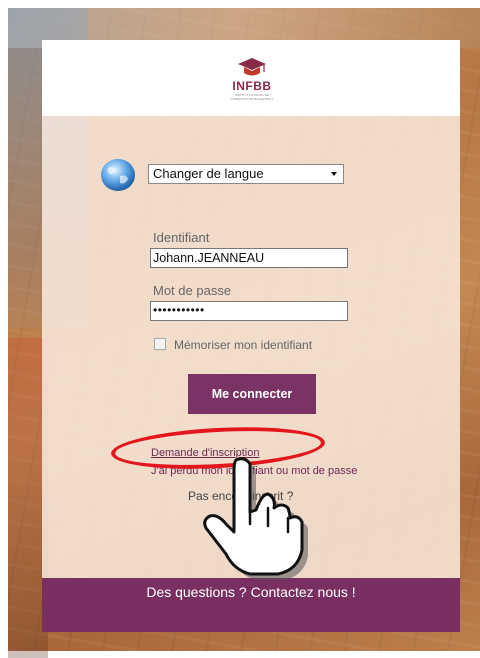 The height and width of the screenshot is (658, 480). Describe the element at coordinates (243, 345) in the screenshot. I see `remember-label: Mémoriser mon identifiant` at that location.